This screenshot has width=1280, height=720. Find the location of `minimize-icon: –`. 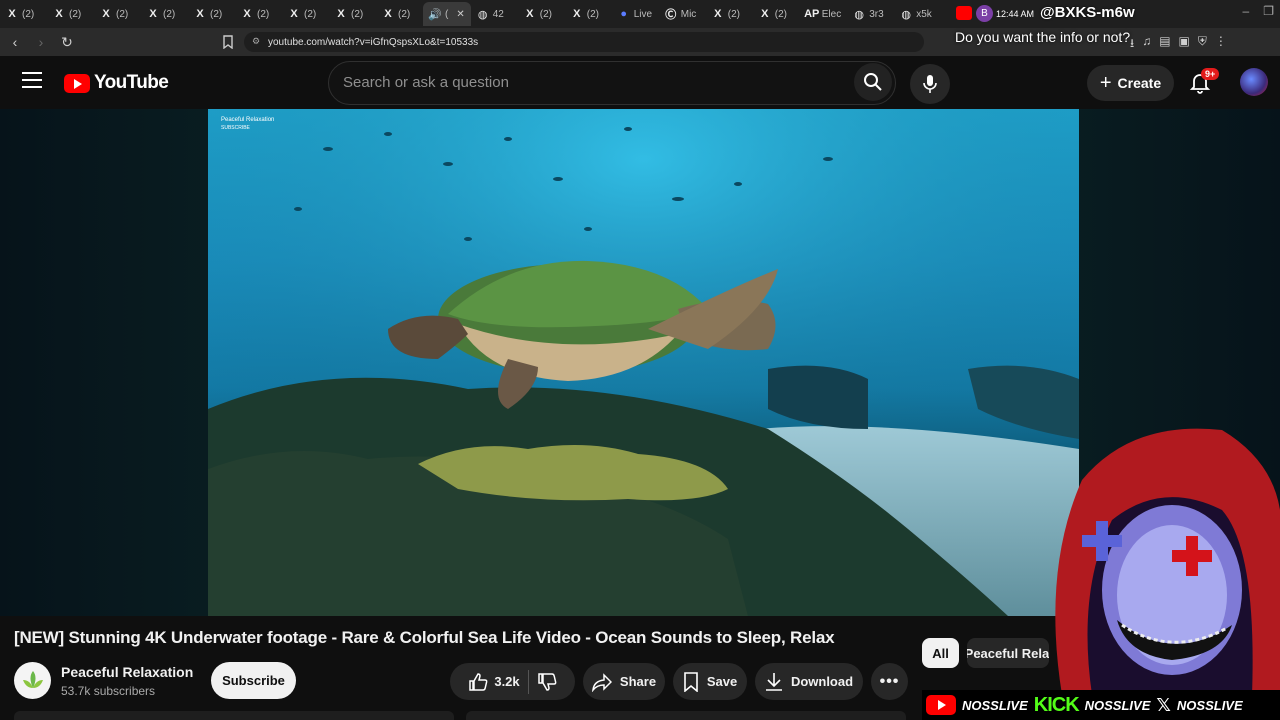

minimize-icon: – is located at coordinates (1246, 11).